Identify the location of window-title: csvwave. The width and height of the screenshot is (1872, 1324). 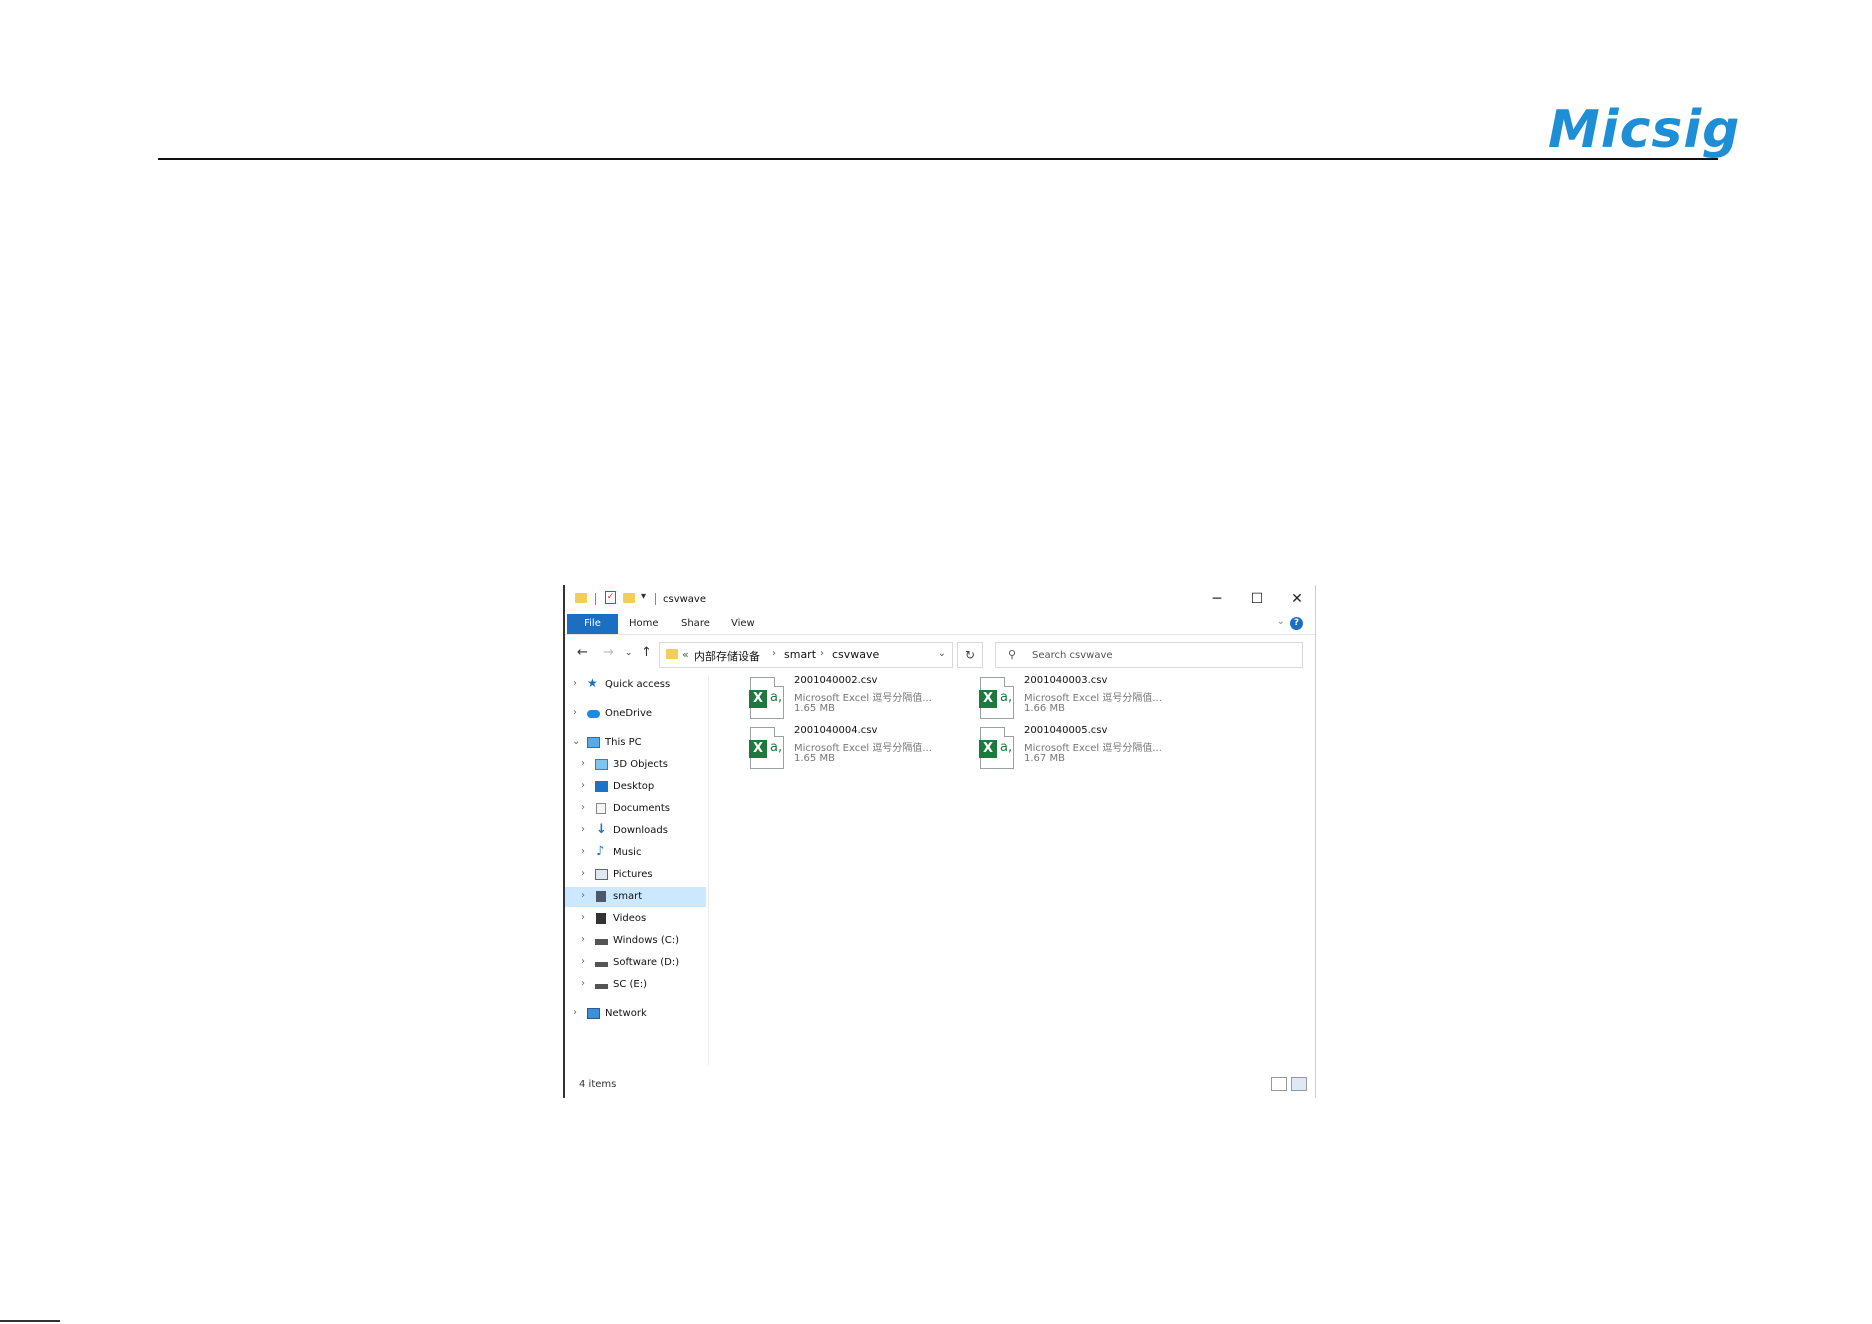
(685, 599).